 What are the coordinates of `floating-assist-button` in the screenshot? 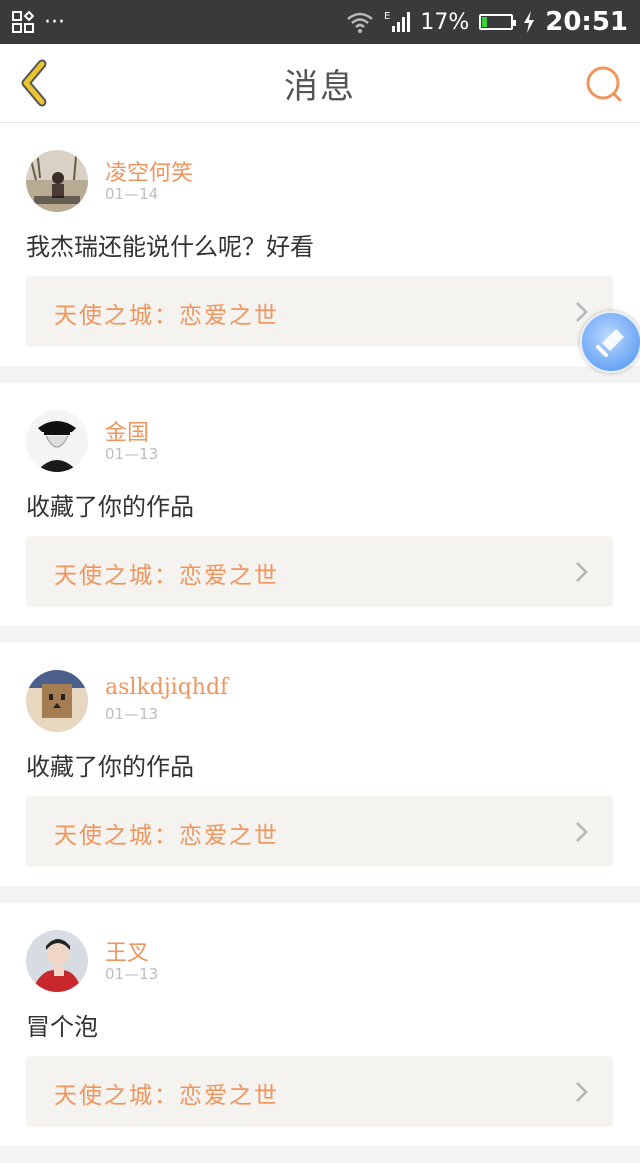 It's located at (610, 342).